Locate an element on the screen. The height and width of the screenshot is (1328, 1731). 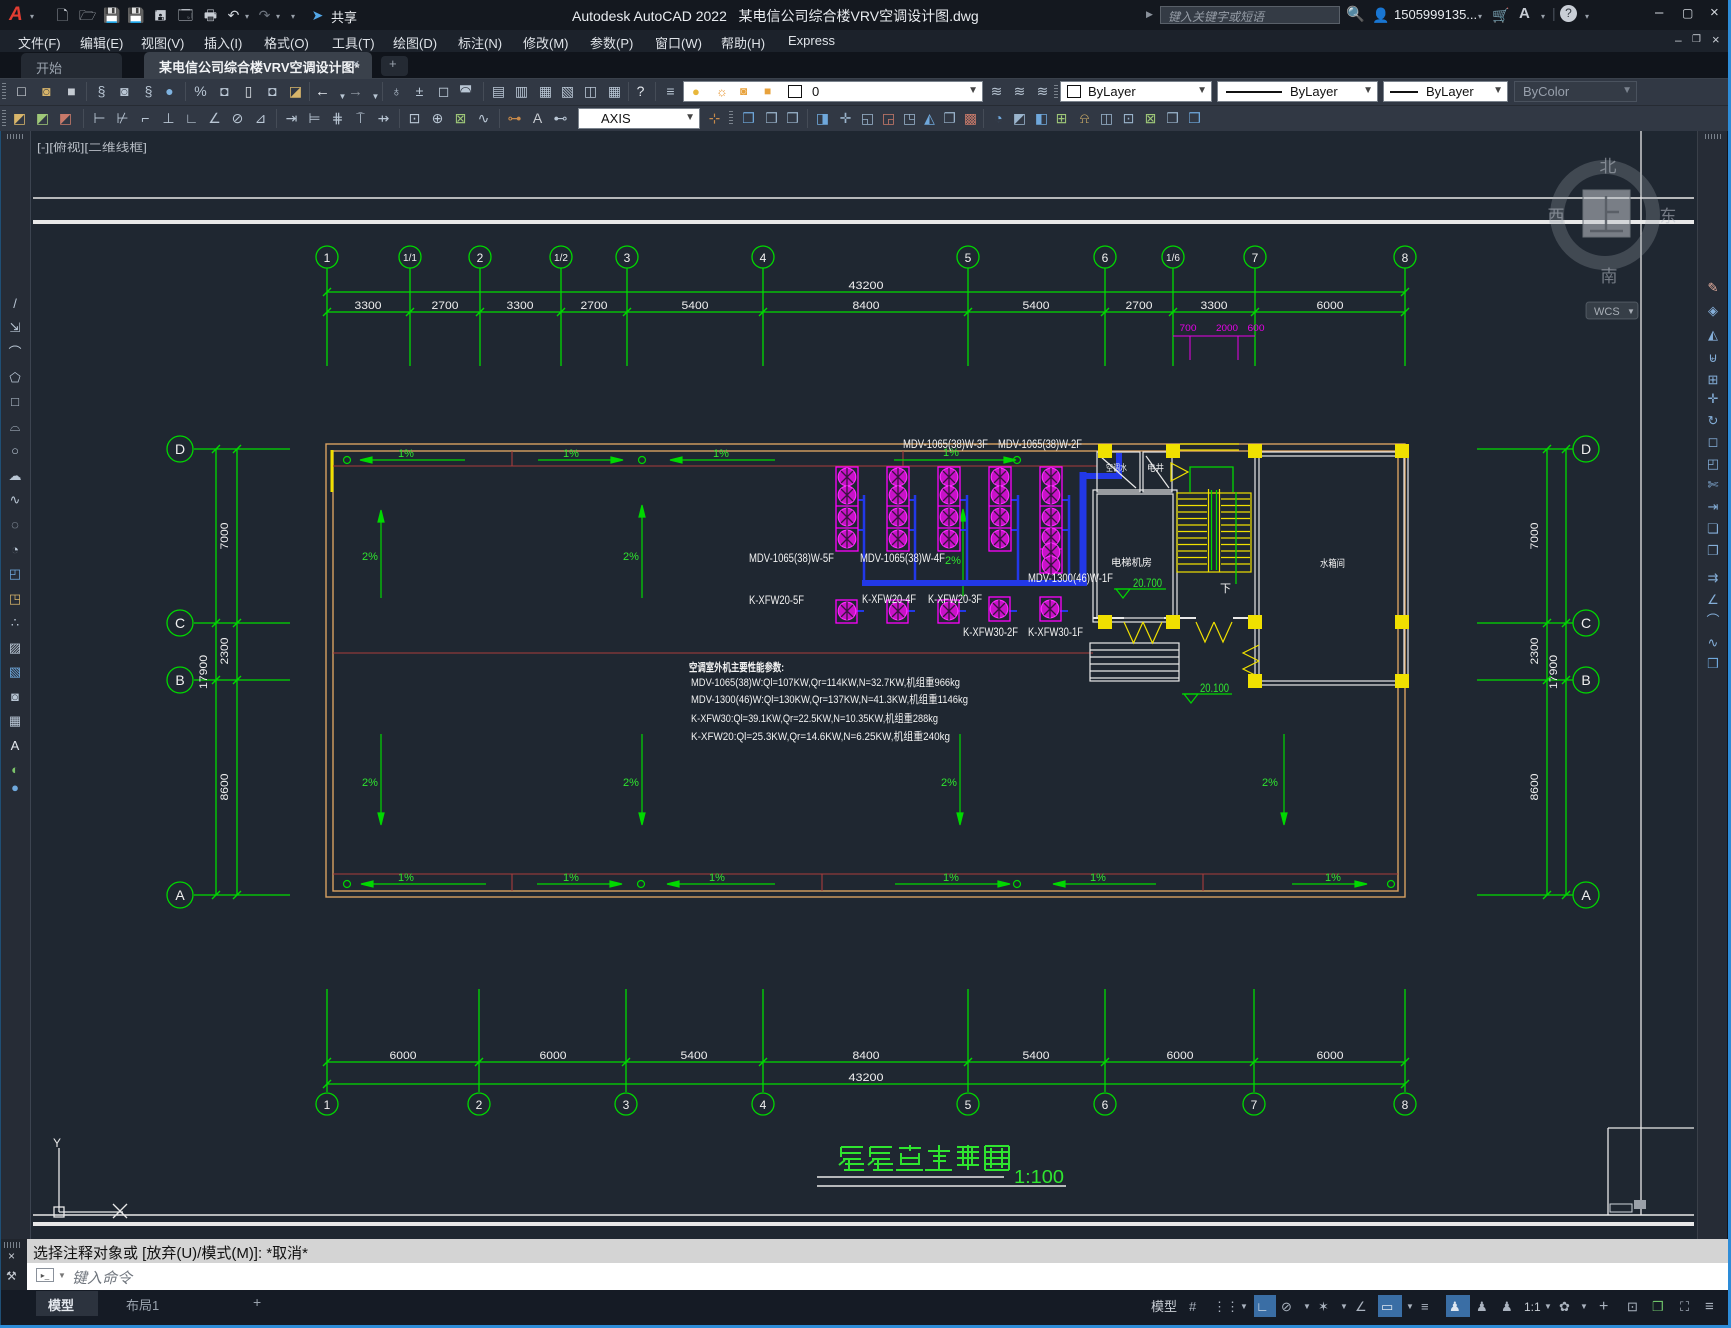
svg-text: 1/1 is located at coordinates (410, 258).